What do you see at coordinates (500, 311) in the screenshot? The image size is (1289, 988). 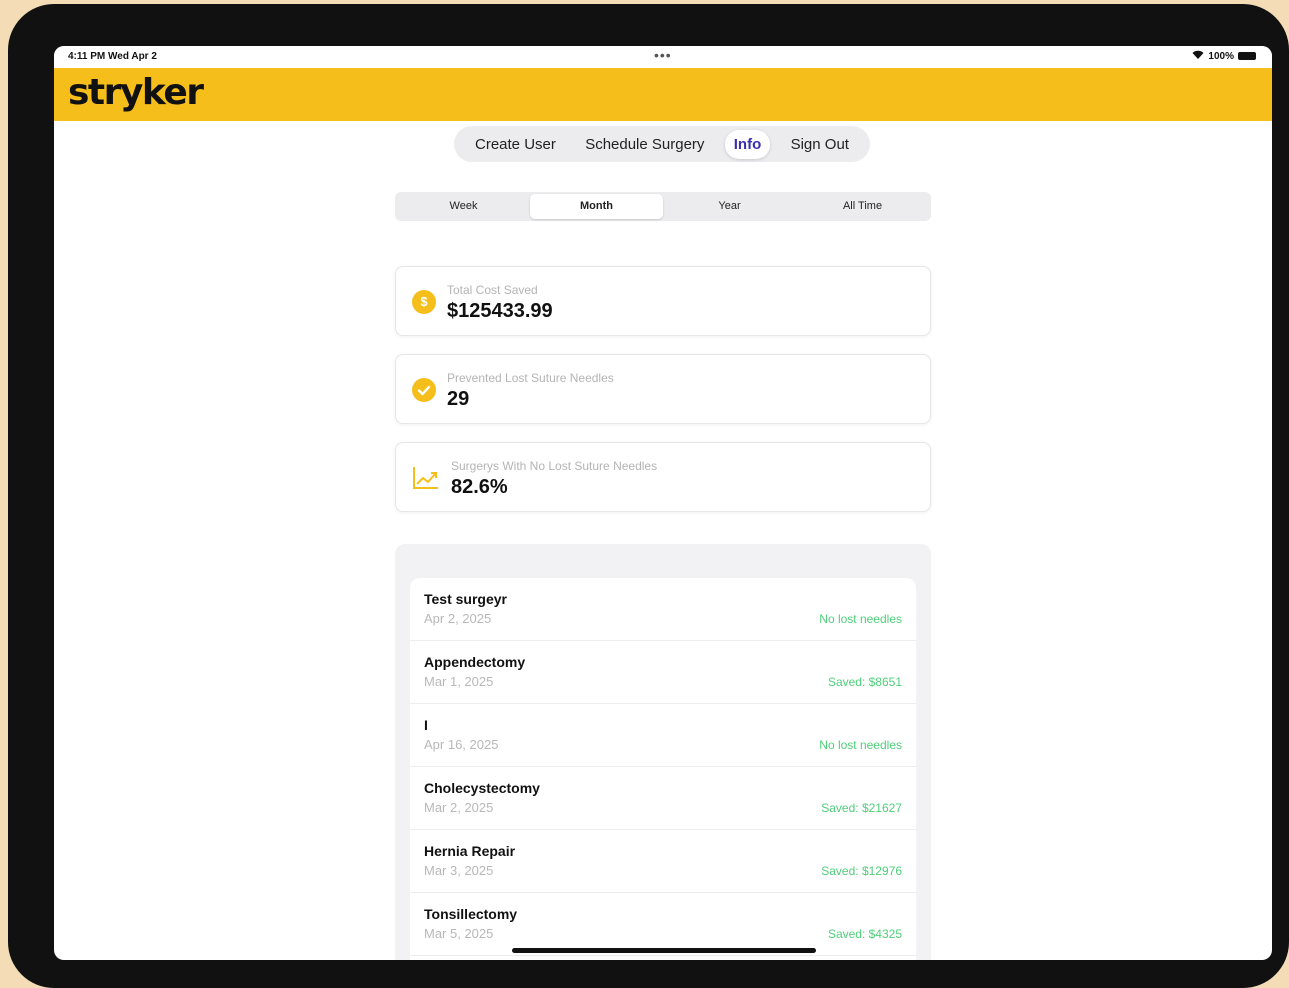 I see `stat-value: $125433.99` at bounding box center [500, 311].